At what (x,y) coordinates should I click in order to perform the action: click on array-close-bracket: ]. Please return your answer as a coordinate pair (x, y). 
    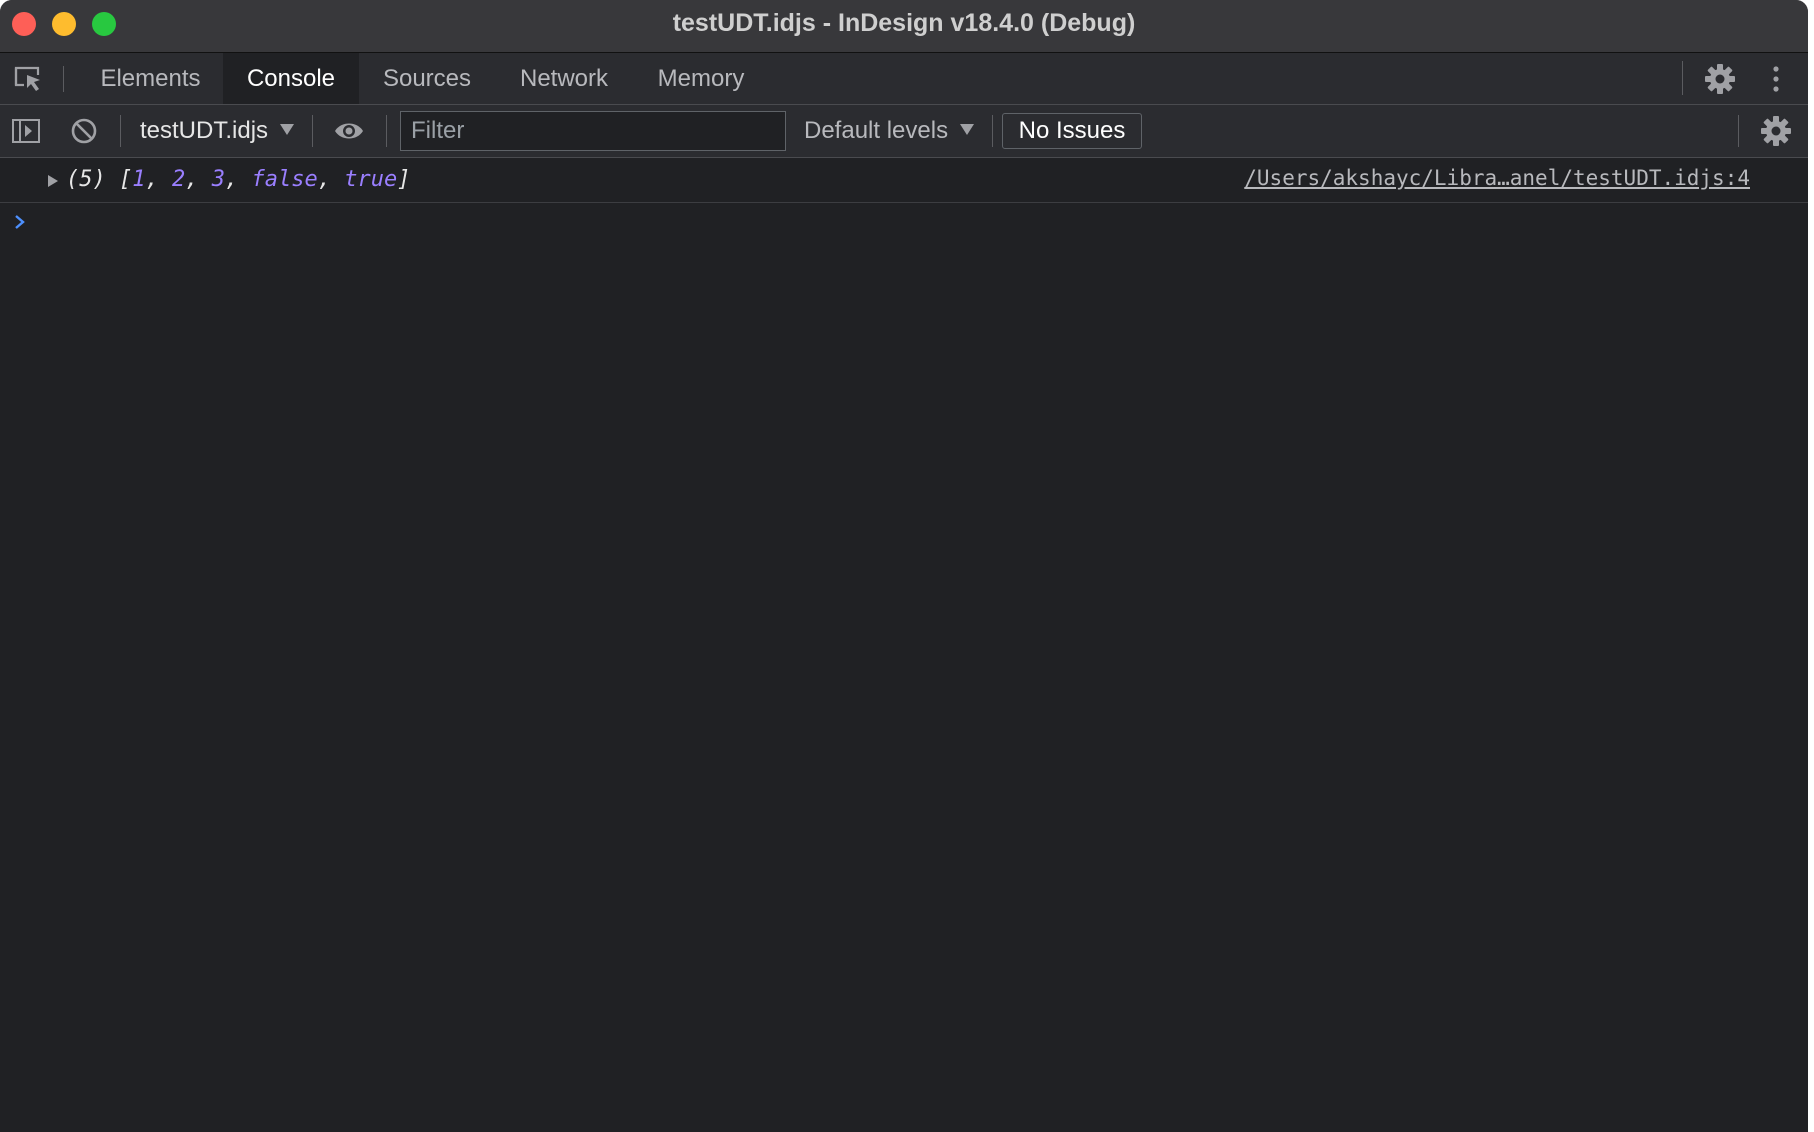
    Looking at the image, I should click on (404, 179).